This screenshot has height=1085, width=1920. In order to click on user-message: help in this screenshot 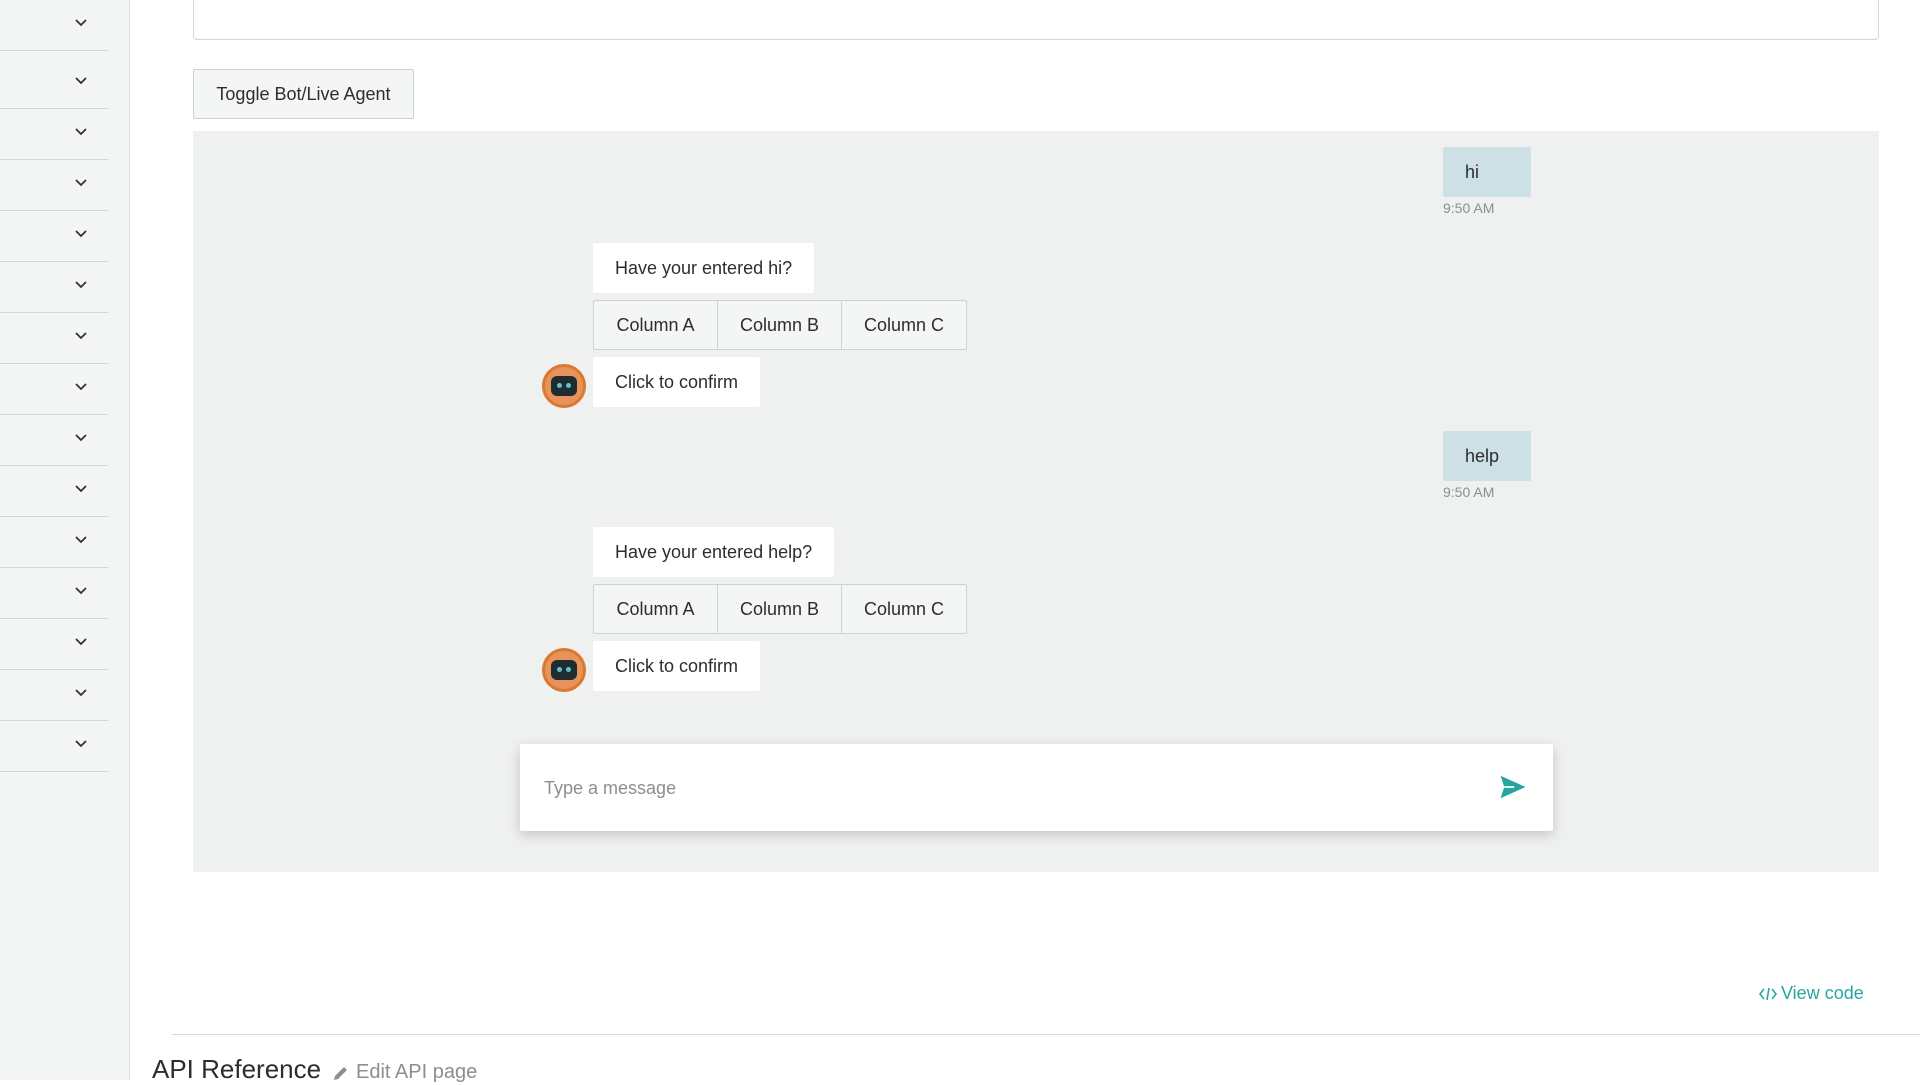, I will do `click(1487, 456)`.